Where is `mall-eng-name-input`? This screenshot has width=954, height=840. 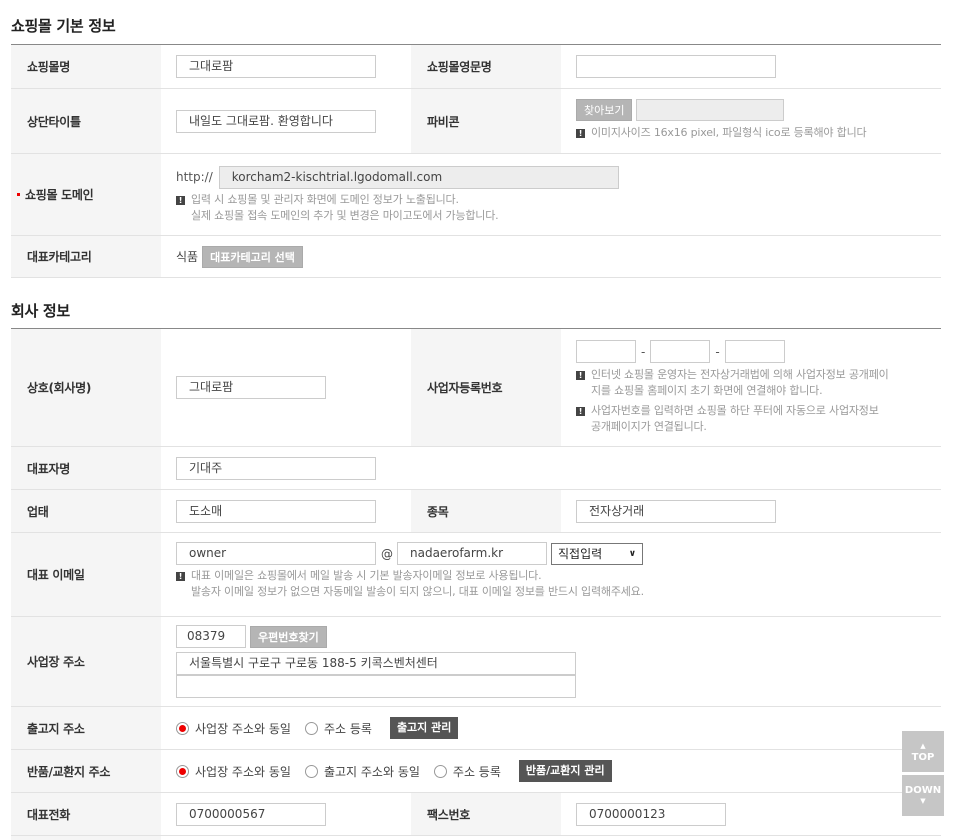 mall-eng-name-input is located at coordinates (676, 66).